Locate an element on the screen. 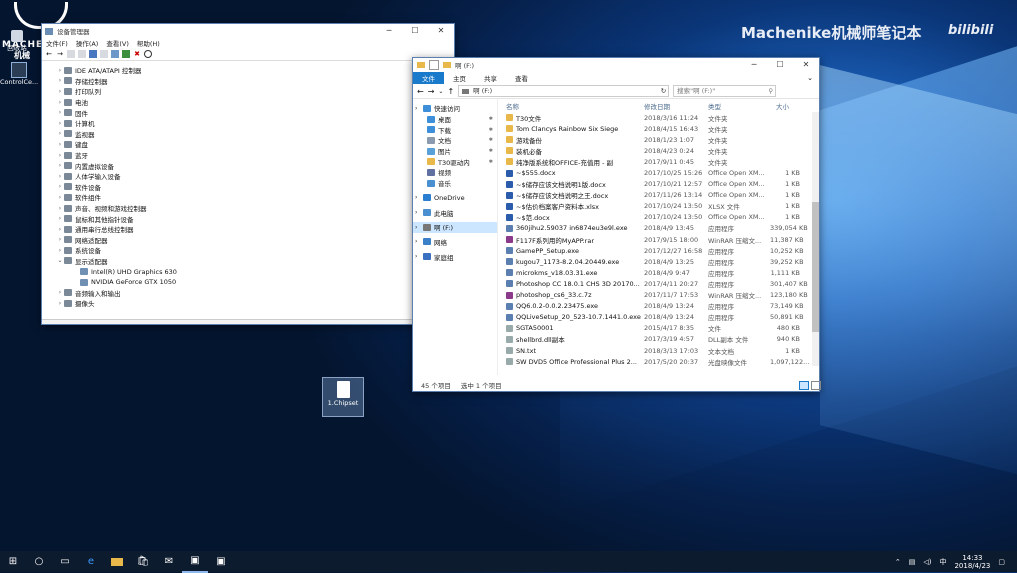 The width and height of the screenshot is (1017, 573). large-icons-view-icon is located at coordinates (816, 385).